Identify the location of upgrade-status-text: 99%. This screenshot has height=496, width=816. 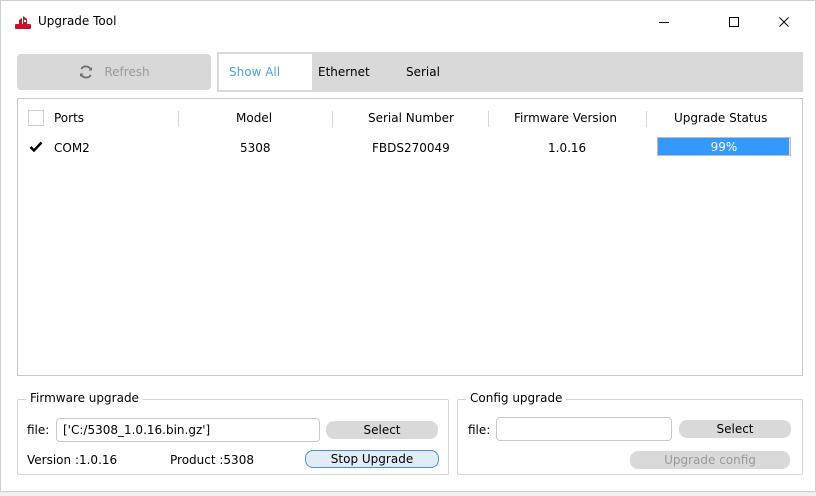
(724, 146).